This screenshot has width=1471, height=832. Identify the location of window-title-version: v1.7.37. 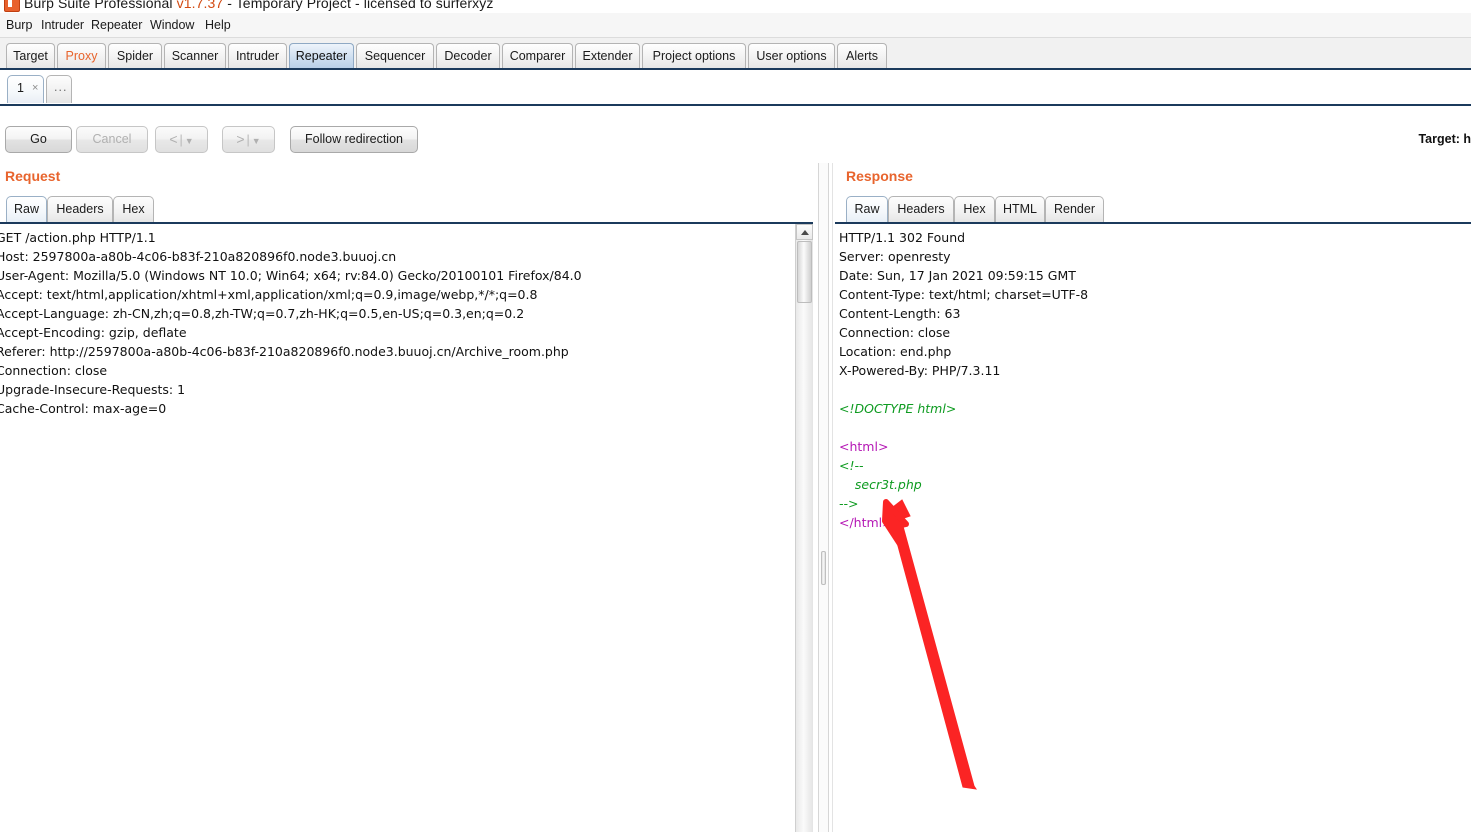
(200, 5).